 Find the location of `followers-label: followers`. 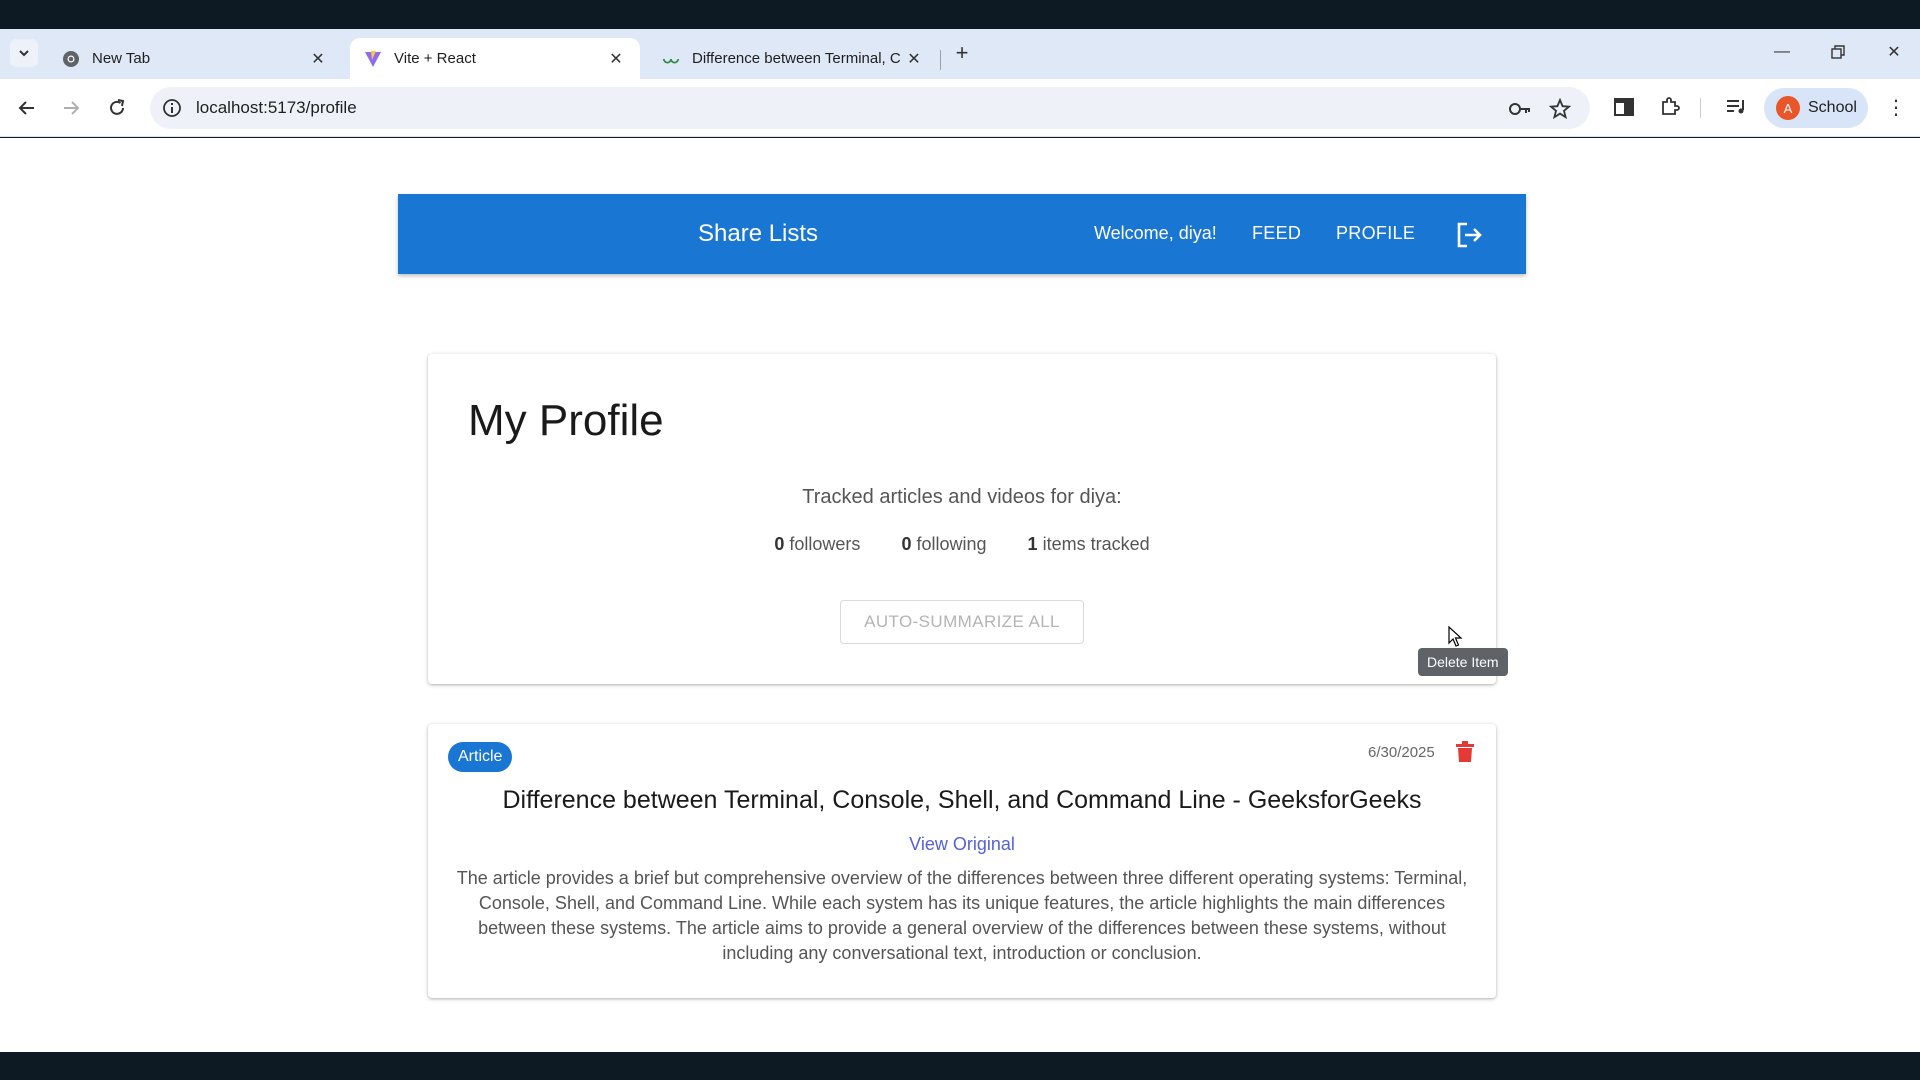

followers-label: followers is located at coordinates (825, 544).